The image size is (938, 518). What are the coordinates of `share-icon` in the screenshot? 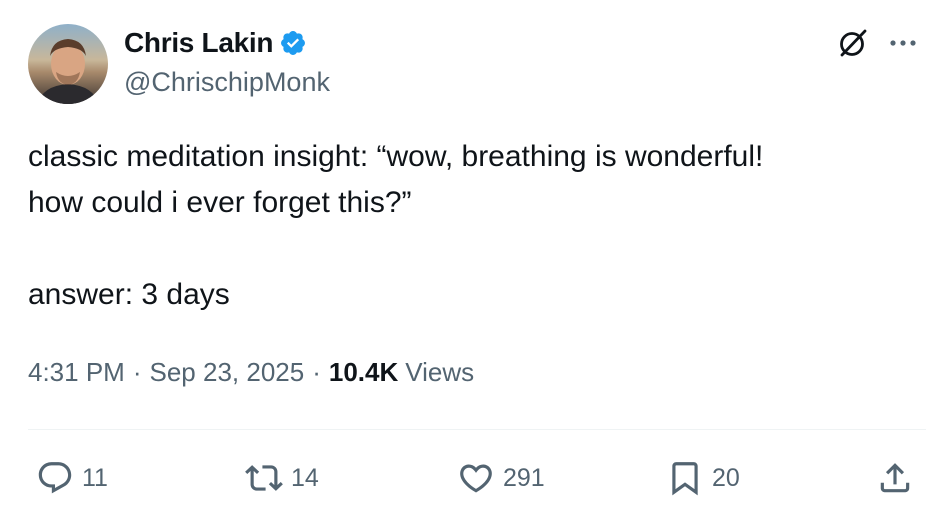 It's located at (895, 478).